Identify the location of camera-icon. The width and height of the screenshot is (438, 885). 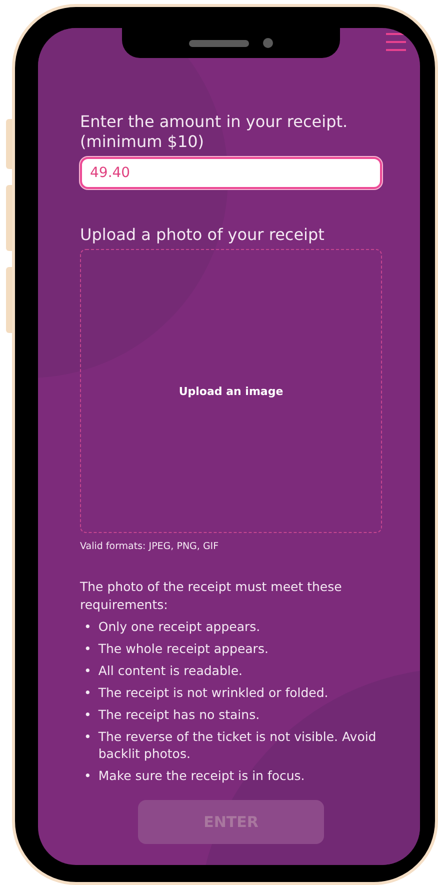
(268, 43).